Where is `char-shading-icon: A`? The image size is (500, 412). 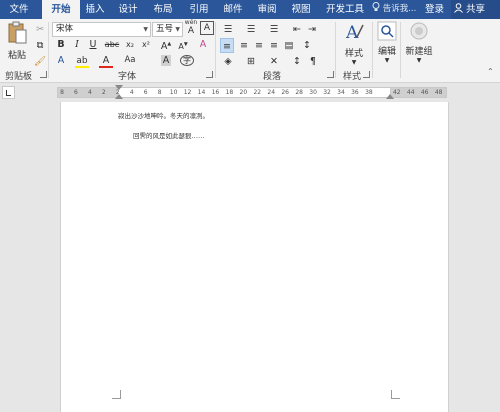
char-shading-icon: A is located at coordinates (166, 60).